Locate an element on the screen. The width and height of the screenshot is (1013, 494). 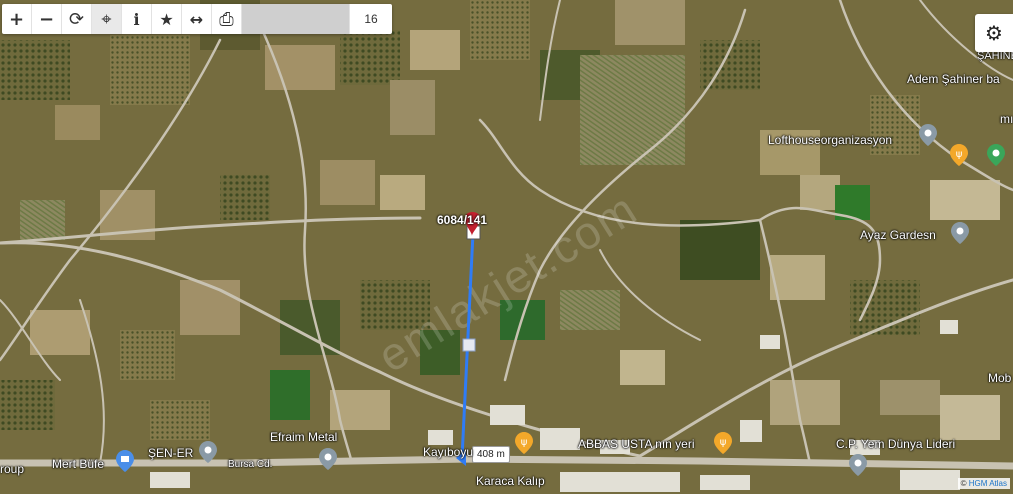
measure-icon: ↔ is located at coordinates (196, 19).